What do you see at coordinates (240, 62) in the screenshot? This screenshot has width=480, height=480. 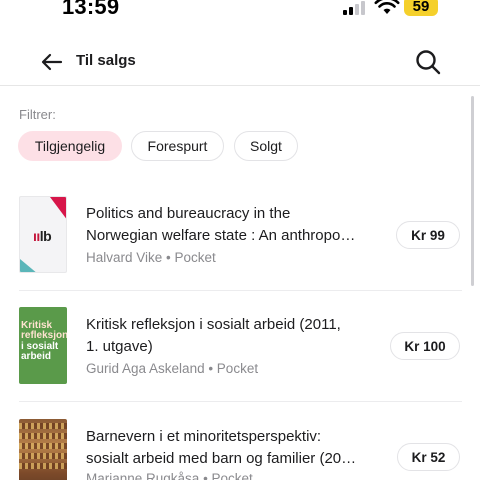 I see `app-header: Til salgs` at bounding box center [240, 62].